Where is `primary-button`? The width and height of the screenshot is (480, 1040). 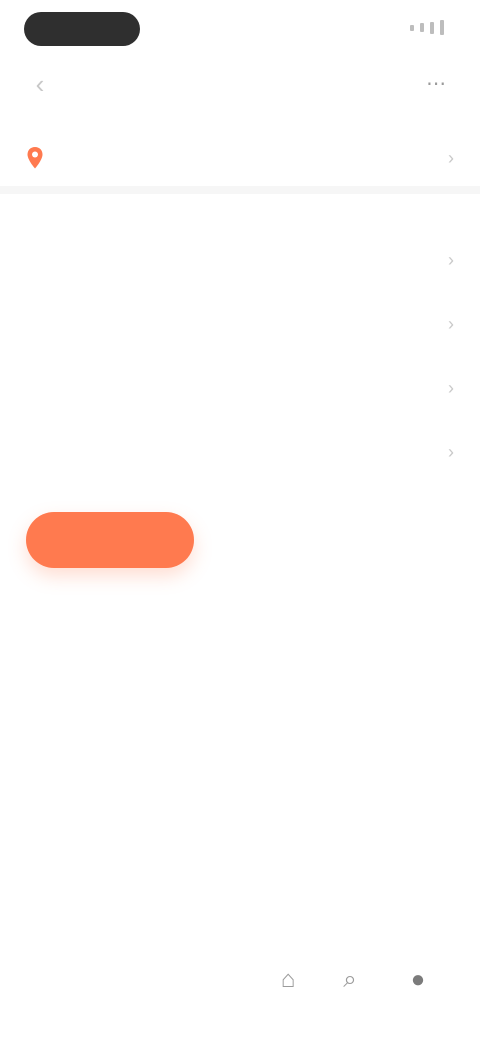 primary-button is located at coordinates (110, 540).